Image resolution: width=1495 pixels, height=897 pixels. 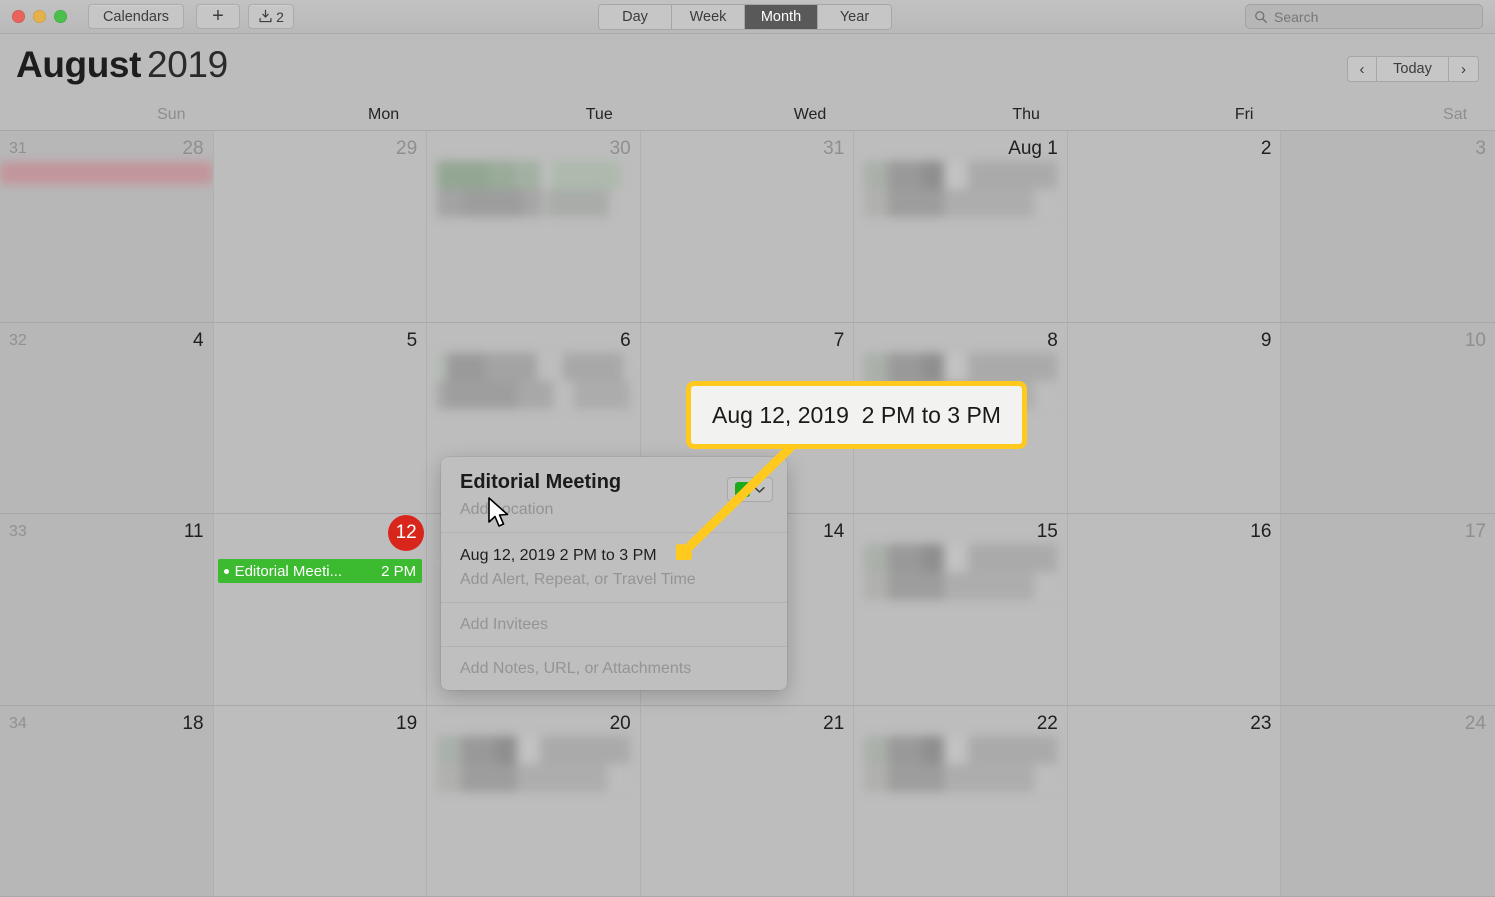 I want to click on day-number: 15, so click(x=1047, y=531).